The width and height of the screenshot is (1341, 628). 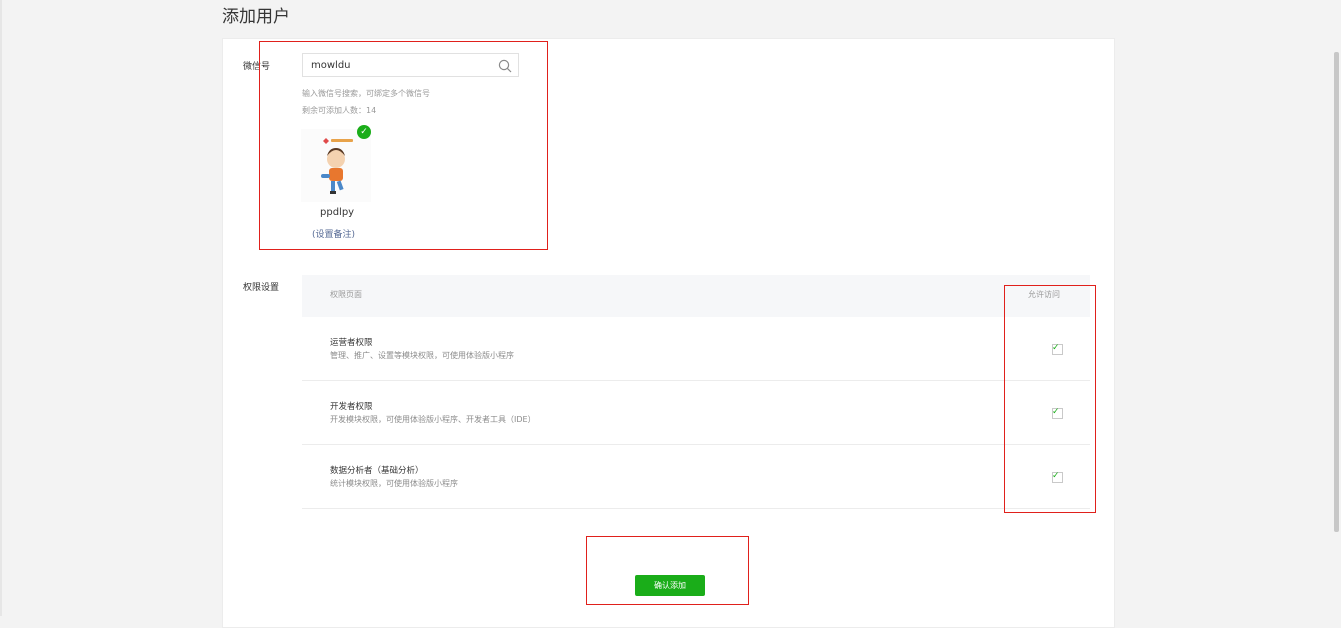 I want to click on header-permission-page: 权限页面, so click(x=346, y=294).